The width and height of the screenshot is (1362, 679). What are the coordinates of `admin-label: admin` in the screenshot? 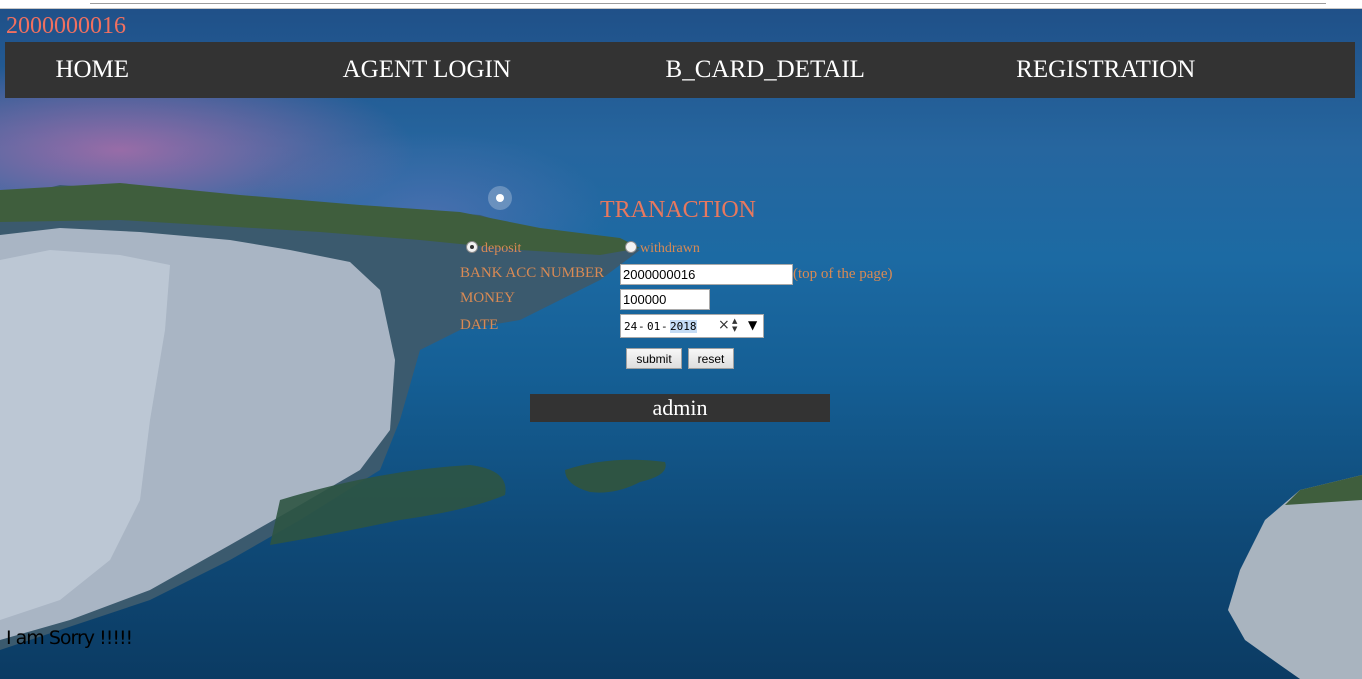 It's located at (680, 407).